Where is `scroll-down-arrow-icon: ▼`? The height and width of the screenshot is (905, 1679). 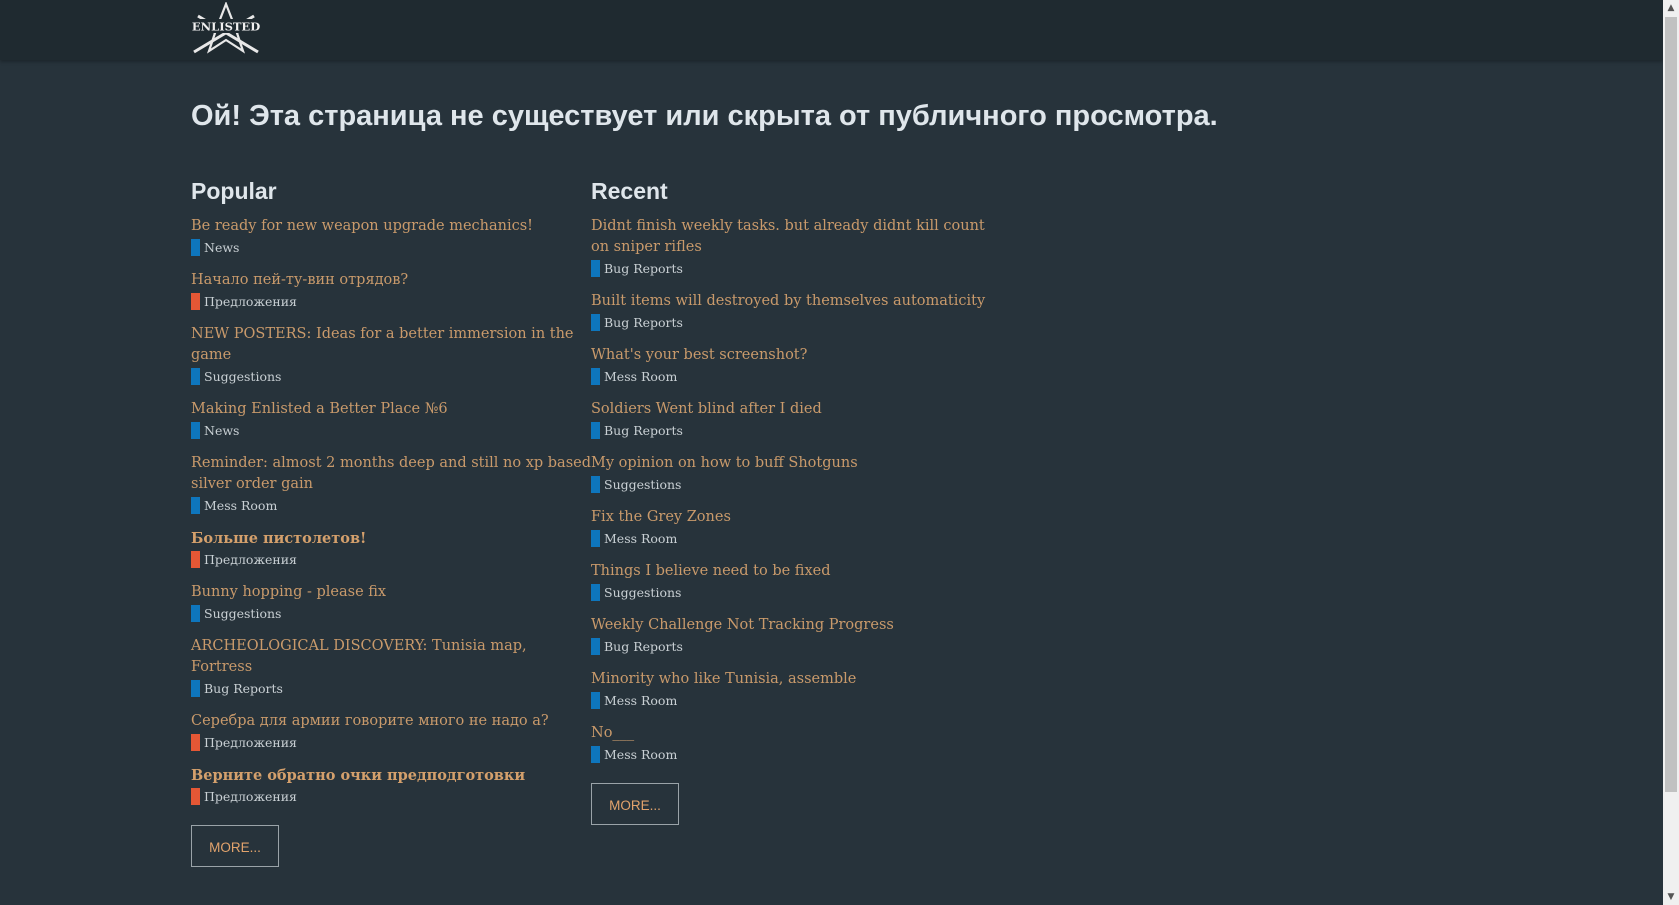
scroll-down-arrow-icon: ▼ is located at coordinates (1671, 897).